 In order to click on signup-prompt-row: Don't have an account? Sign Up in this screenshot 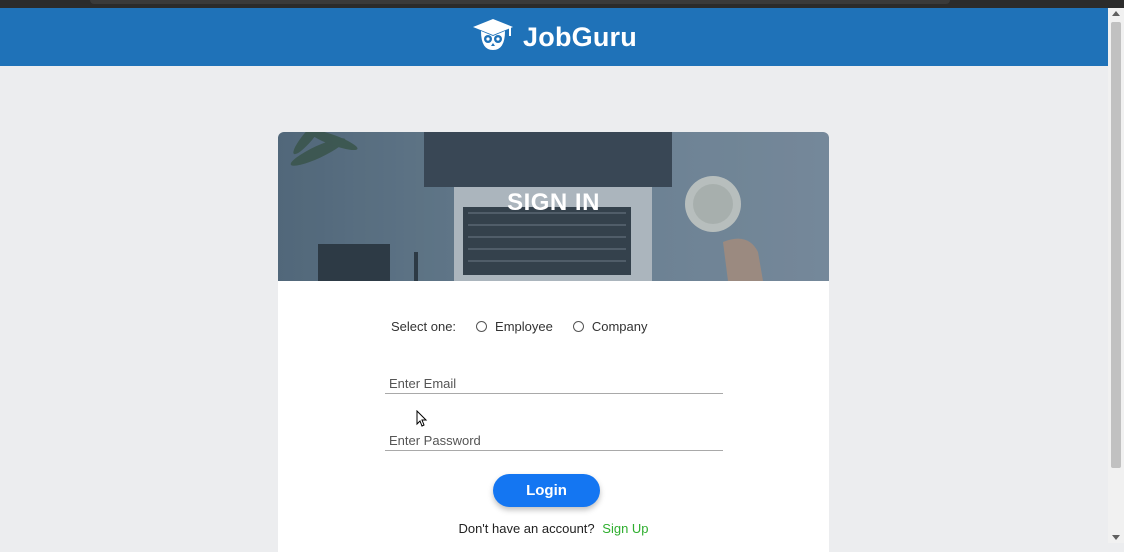, I will do `click(553, 528)`.